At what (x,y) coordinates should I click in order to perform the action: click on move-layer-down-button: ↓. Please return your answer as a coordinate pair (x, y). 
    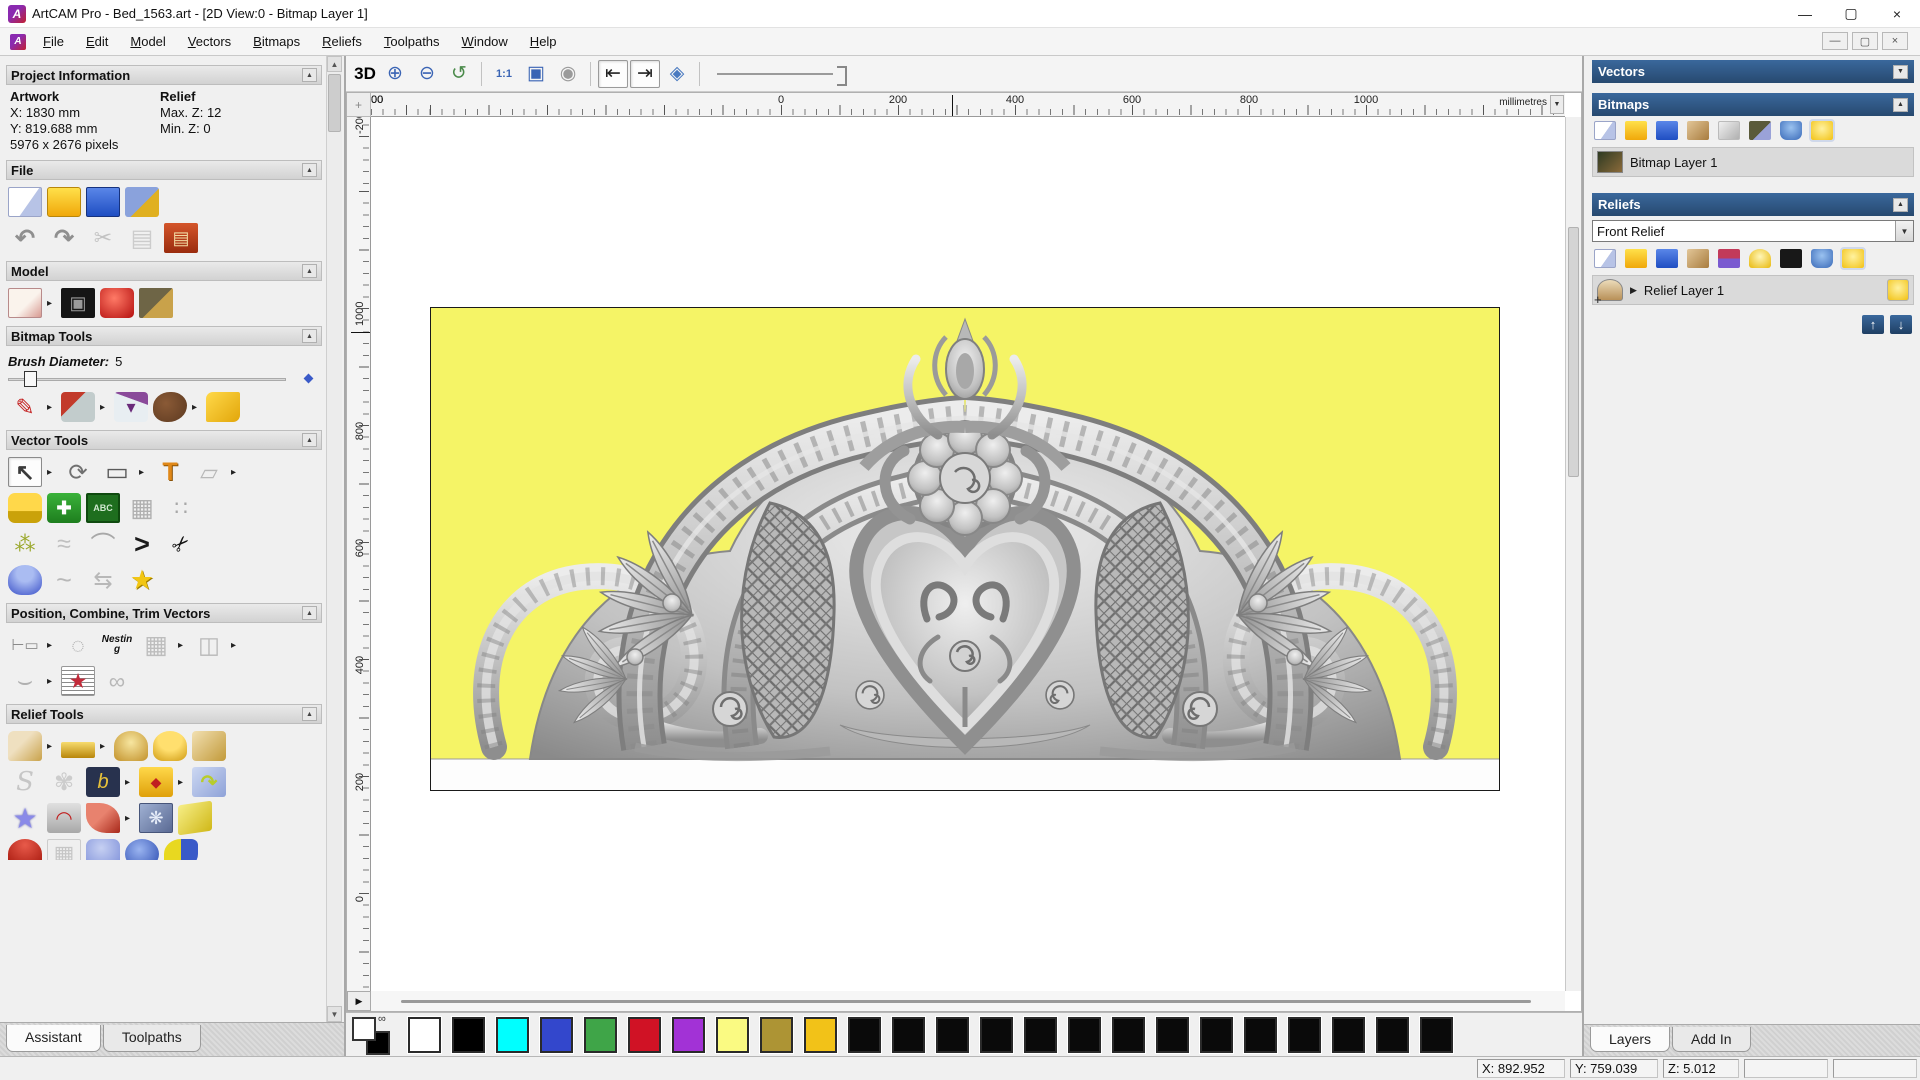
    Looking at the image, I should click on (1901, 324).